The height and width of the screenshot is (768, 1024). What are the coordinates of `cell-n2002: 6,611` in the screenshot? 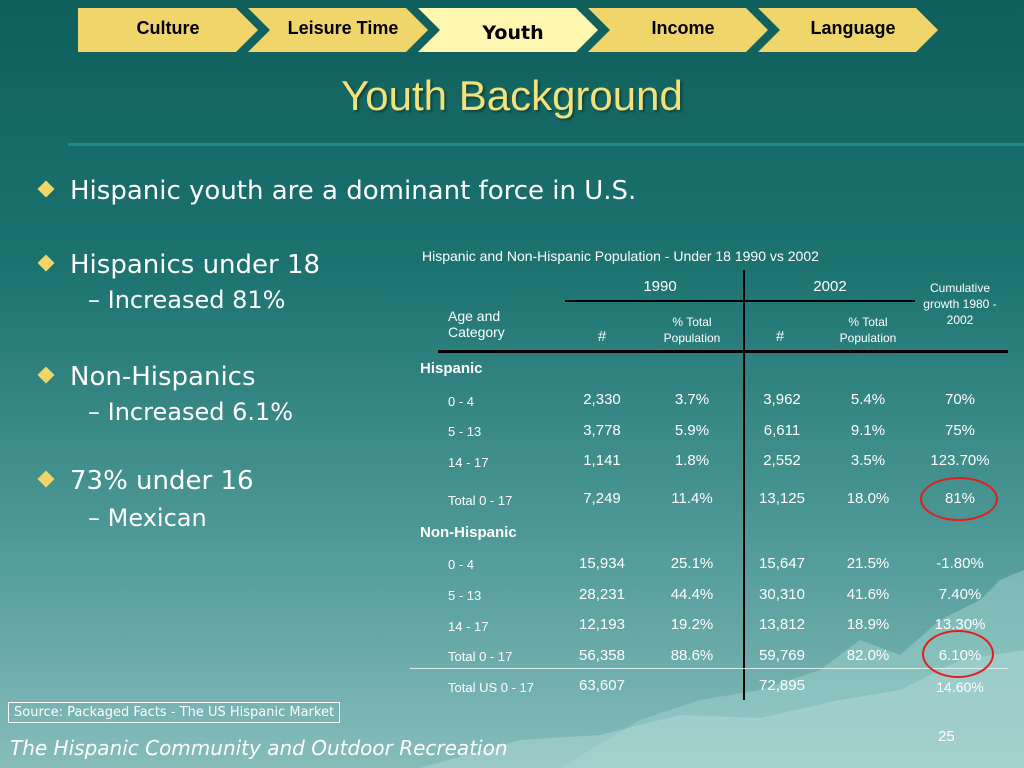 It's located at (782, 430).